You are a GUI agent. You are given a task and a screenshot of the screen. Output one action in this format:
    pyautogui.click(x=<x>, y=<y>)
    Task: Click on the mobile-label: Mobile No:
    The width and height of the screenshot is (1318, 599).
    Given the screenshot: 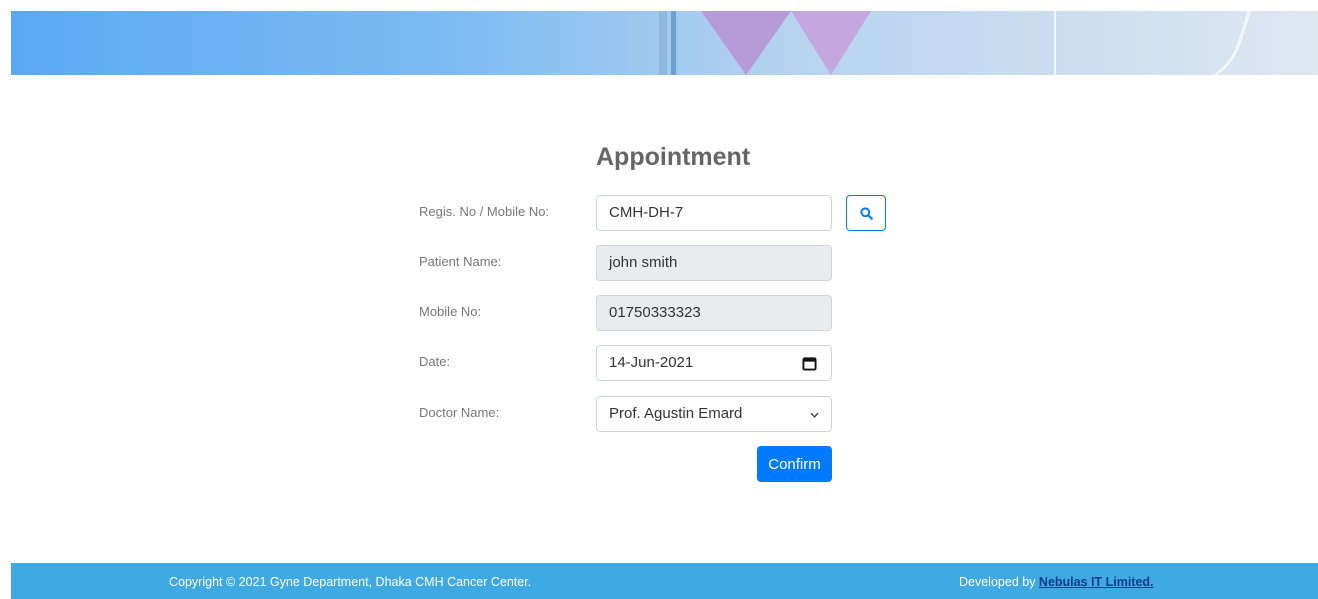 What is the action you would take?
    pyautogui.click(x=450, y=311)
    